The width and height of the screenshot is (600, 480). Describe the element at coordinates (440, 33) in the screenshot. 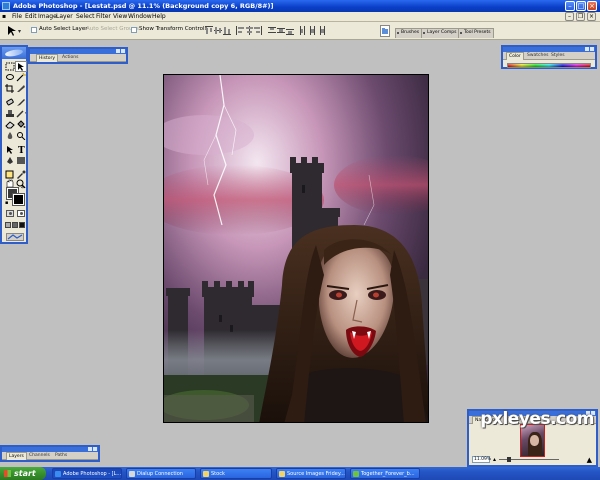

I see `well-tab-layer-comps: Layer Comps` at that location.